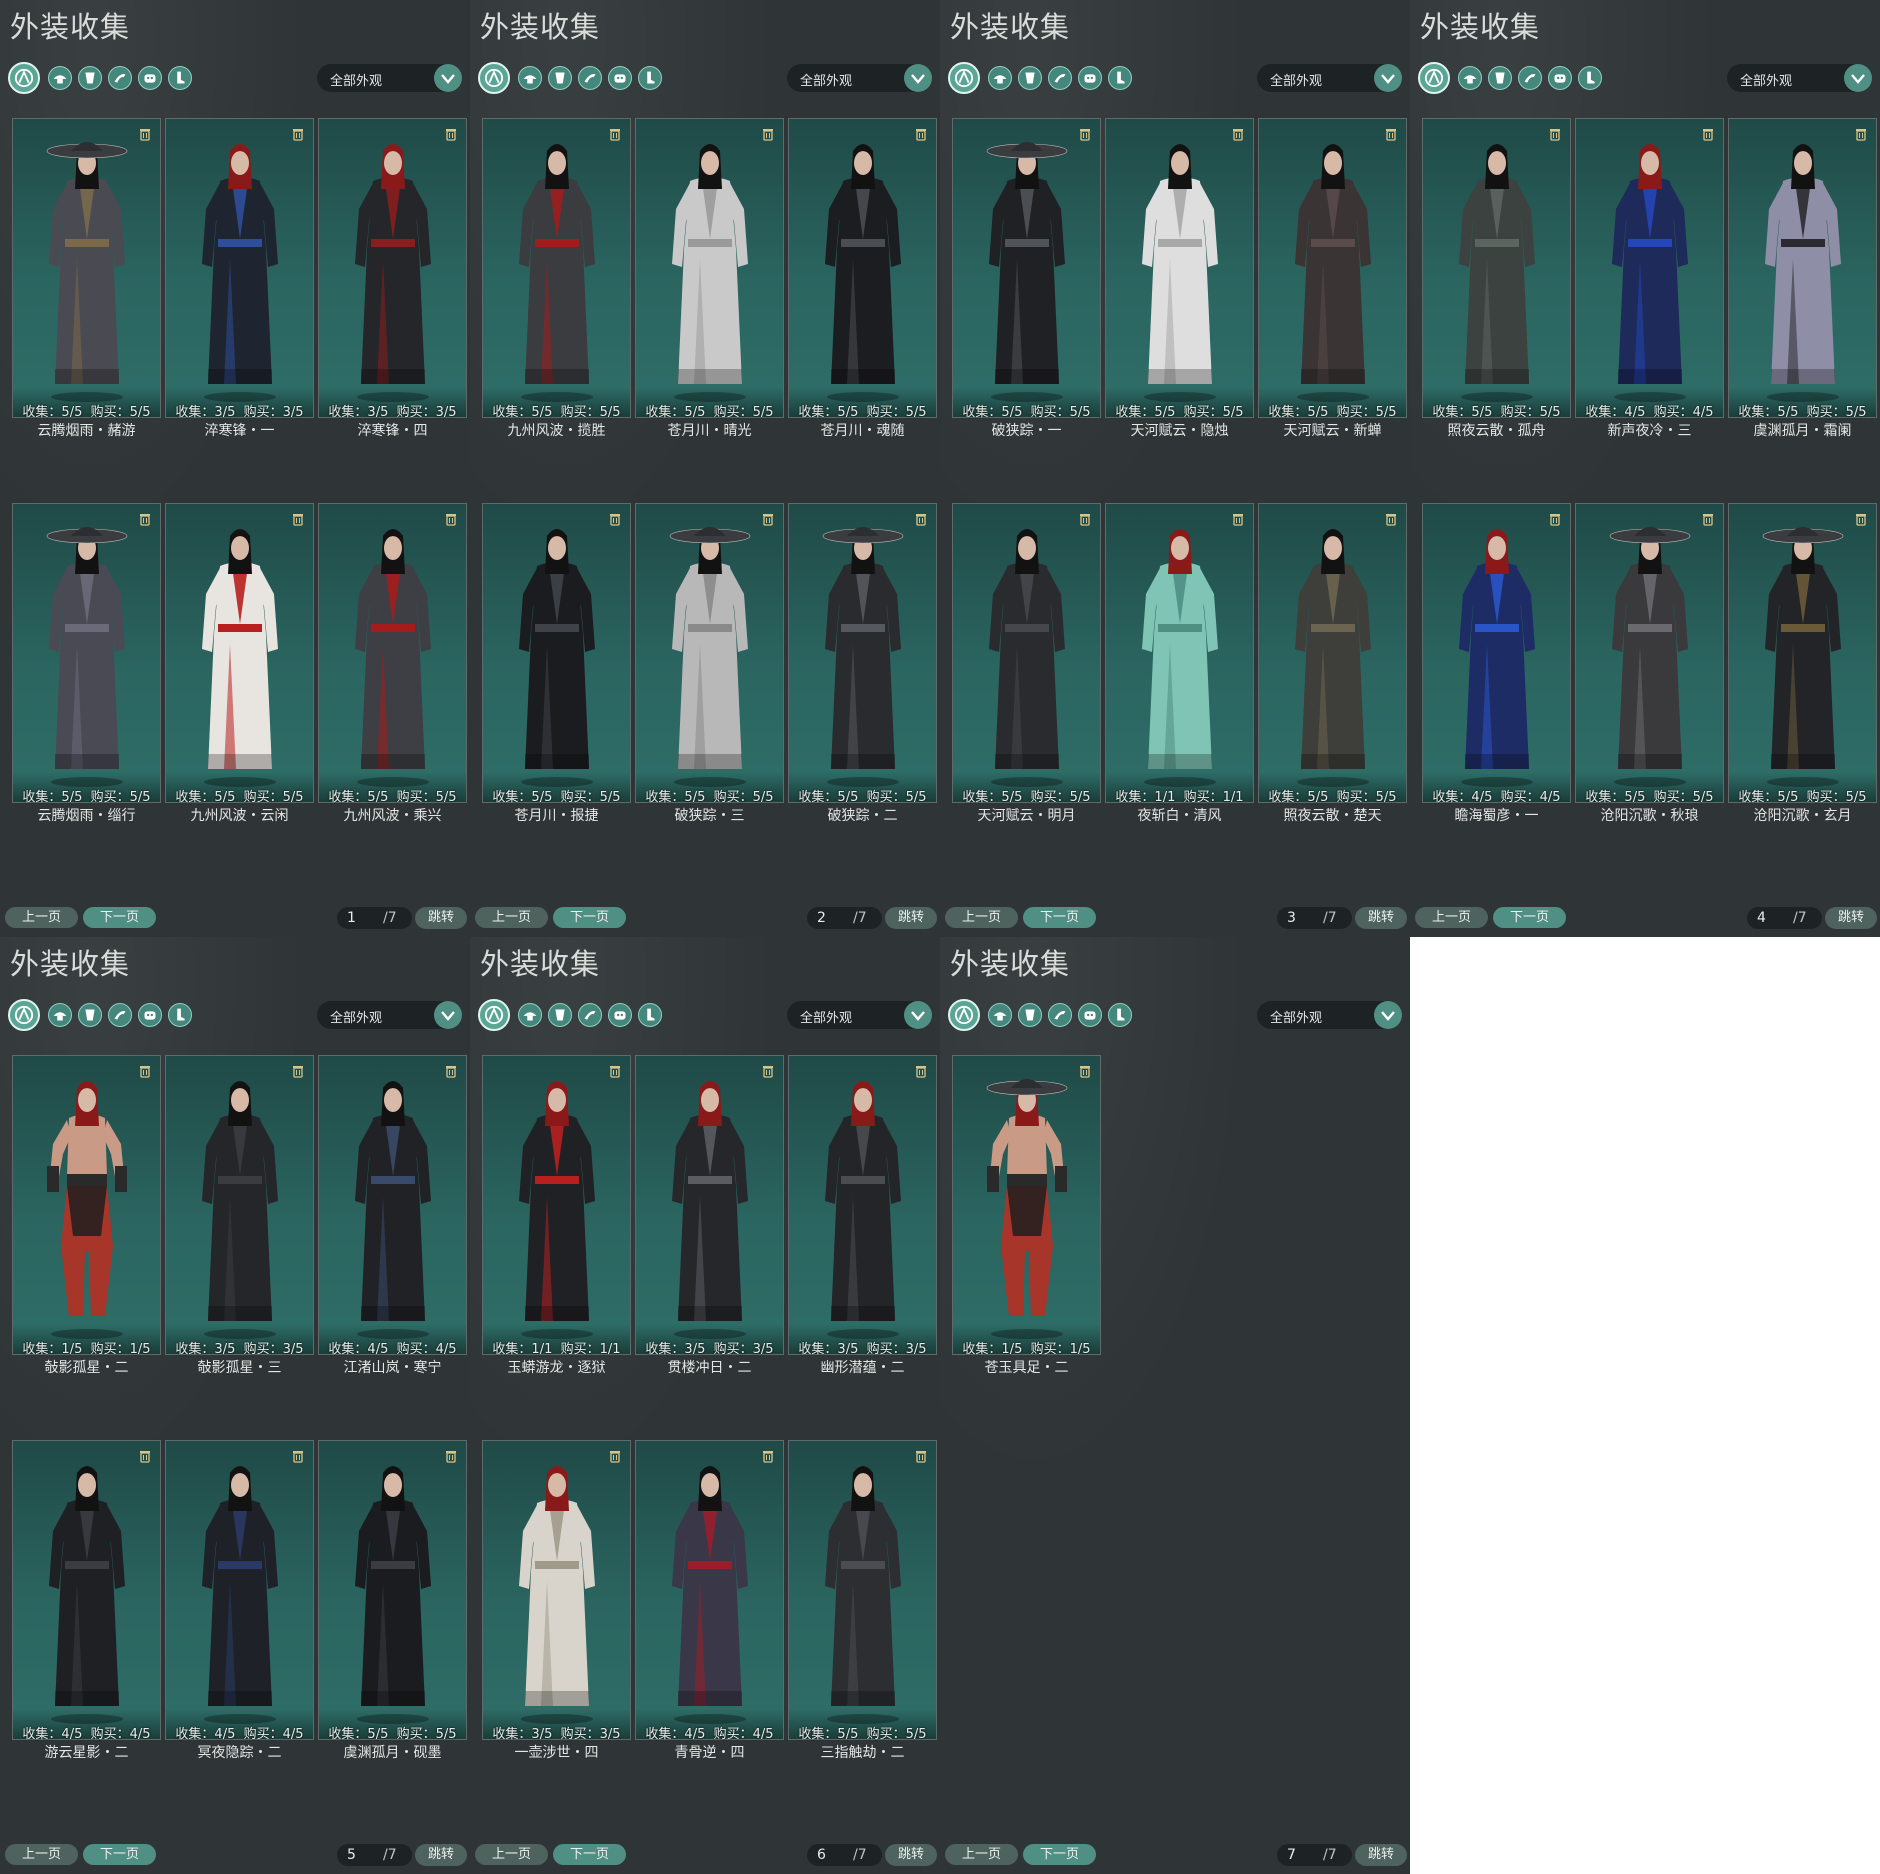  Describe the element at coordinates (1291, 918) in the screenshot. I see `current-page-number: 3` at that location.